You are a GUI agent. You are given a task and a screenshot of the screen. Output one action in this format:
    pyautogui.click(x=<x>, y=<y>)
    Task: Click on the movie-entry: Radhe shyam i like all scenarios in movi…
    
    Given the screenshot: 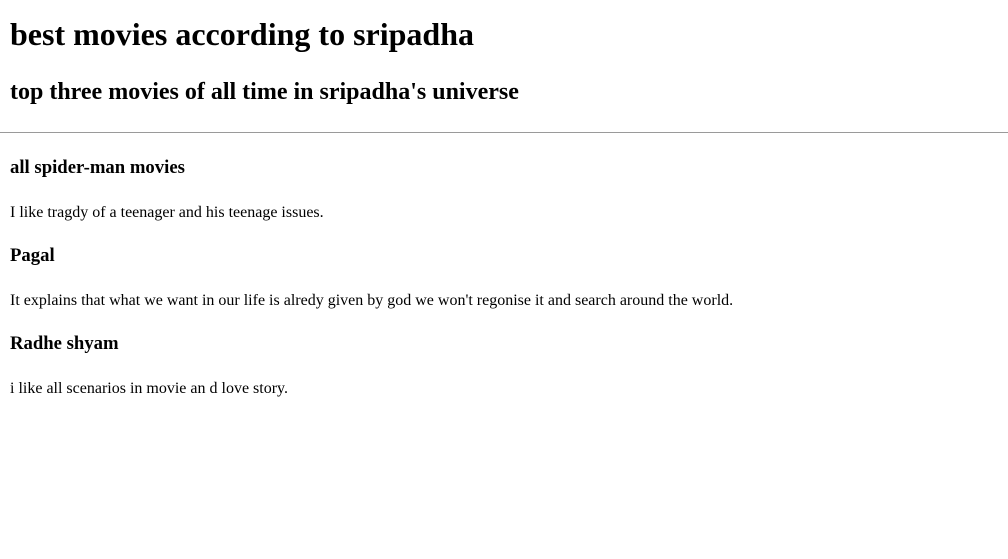 What is the action you would take?
    pyautogui.click(x=509, y=365)
    